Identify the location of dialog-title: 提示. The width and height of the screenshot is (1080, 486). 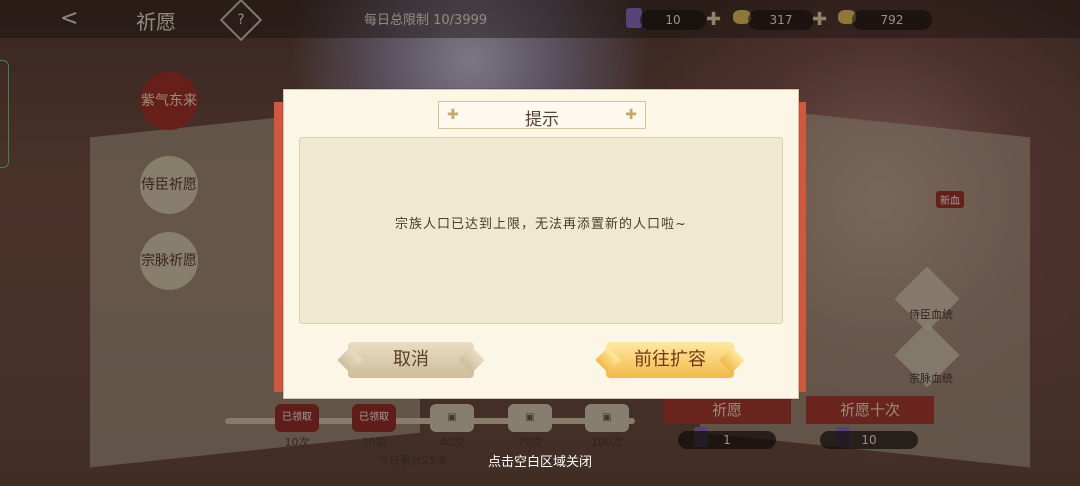
(542, 120).